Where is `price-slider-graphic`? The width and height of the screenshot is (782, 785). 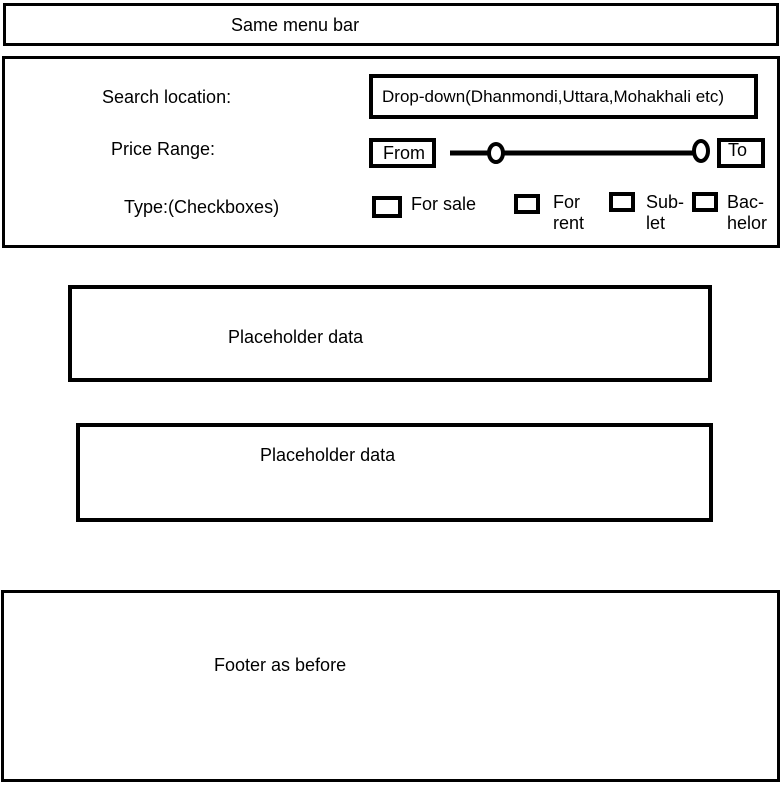 price-slider-graphic is located at coordinates (580, 151).